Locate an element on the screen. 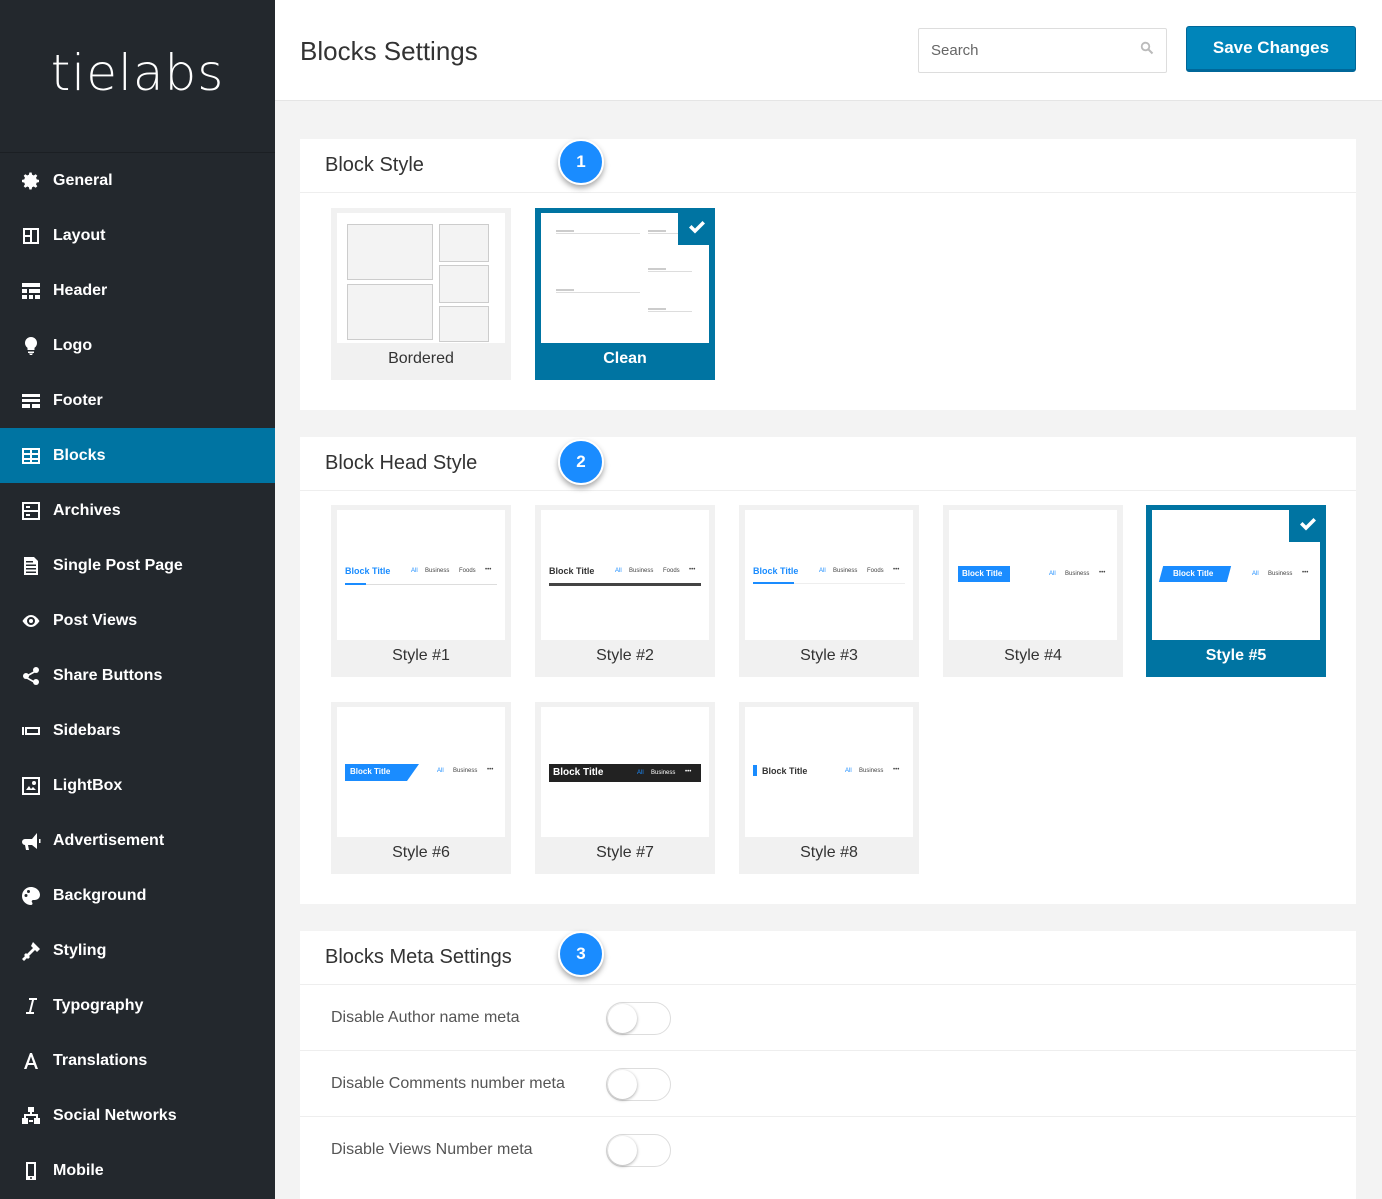  sidebar-item-blocks: Blocks is located at coordinates (137, 455).